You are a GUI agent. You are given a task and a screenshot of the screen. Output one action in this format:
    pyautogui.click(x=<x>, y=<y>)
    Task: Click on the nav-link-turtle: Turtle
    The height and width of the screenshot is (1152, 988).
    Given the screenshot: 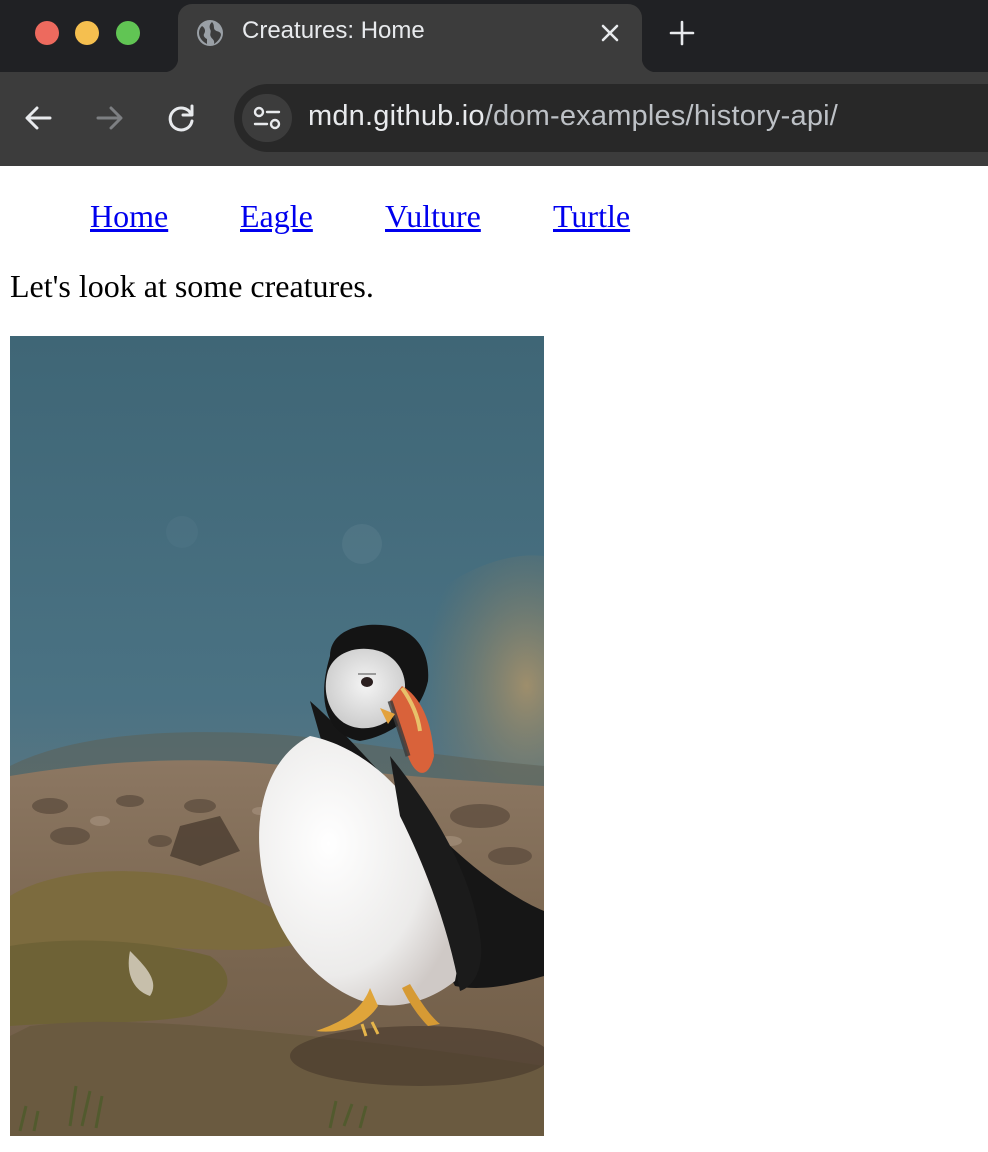 What is the action you would take?
    pyautogui.click(x=591, y=216)
    